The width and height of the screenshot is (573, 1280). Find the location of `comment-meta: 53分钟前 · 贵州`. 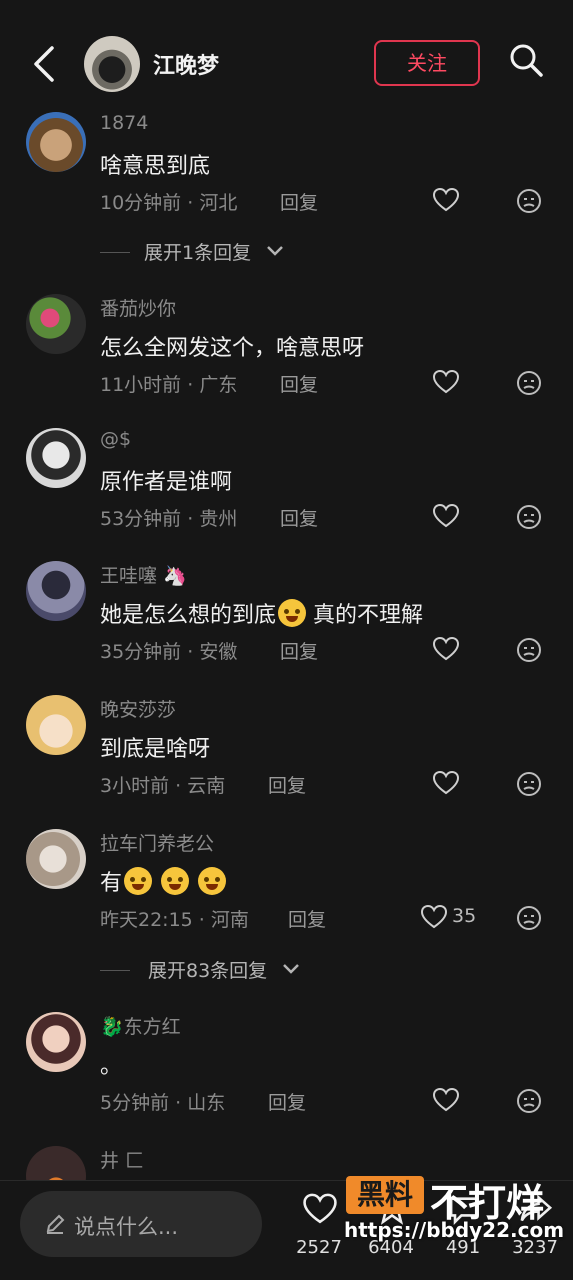

comment-meta: 53分钟前 · 贵州 is located at coordinates (169, 519).